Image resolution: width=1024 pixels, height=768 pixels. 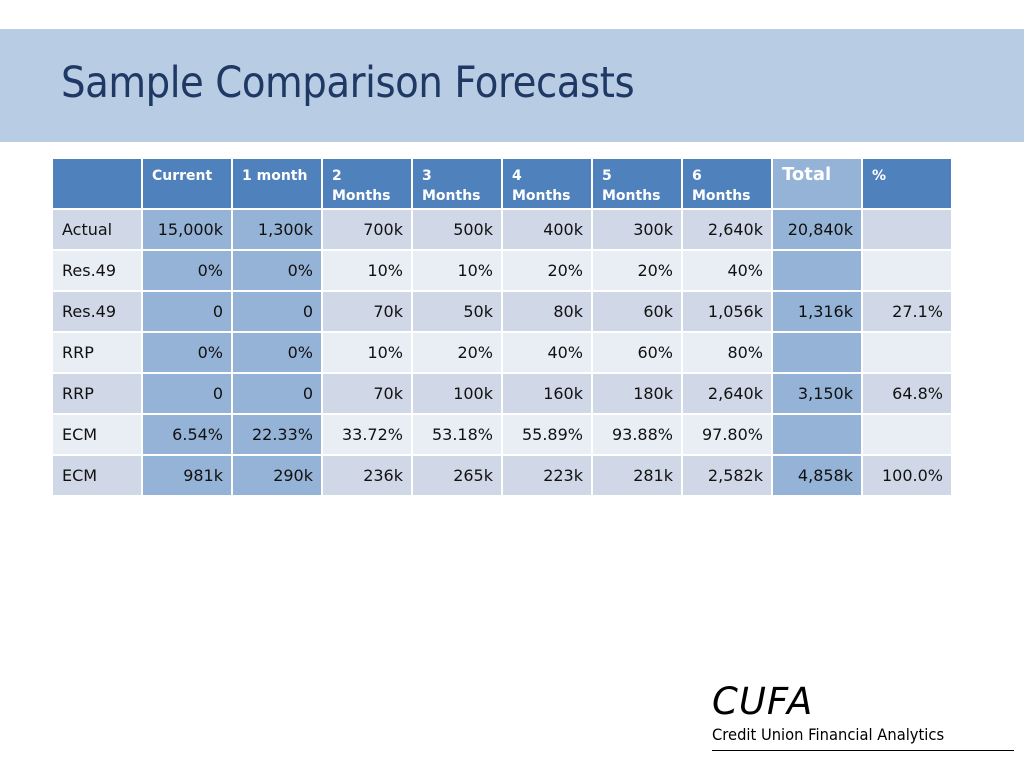 What do you see at coordinates (277, 434) in the screenshot?
I see `cell-1-month: 22.33%` at bounding box center [277, 434].